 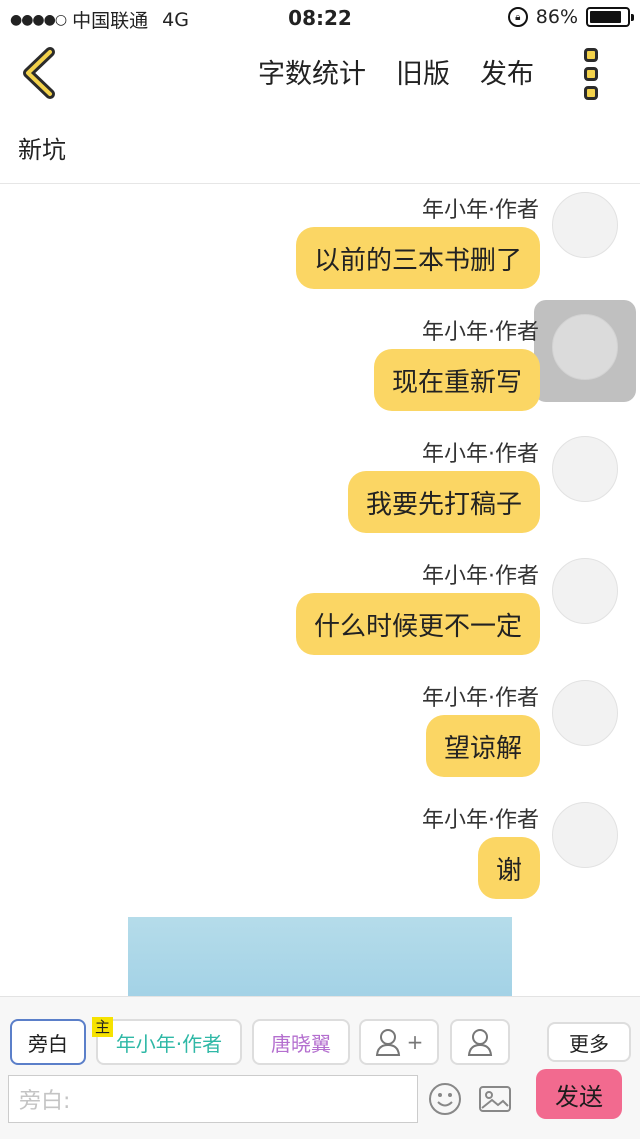 What do you see at coordinates (610, 17) in the screenshot?
I see `battery-icon` at bounding box center [610, 17].